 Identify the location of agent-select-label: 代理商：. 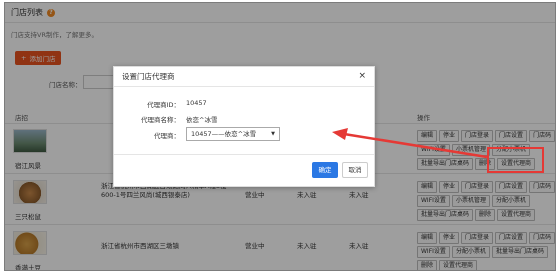
(167, 136).